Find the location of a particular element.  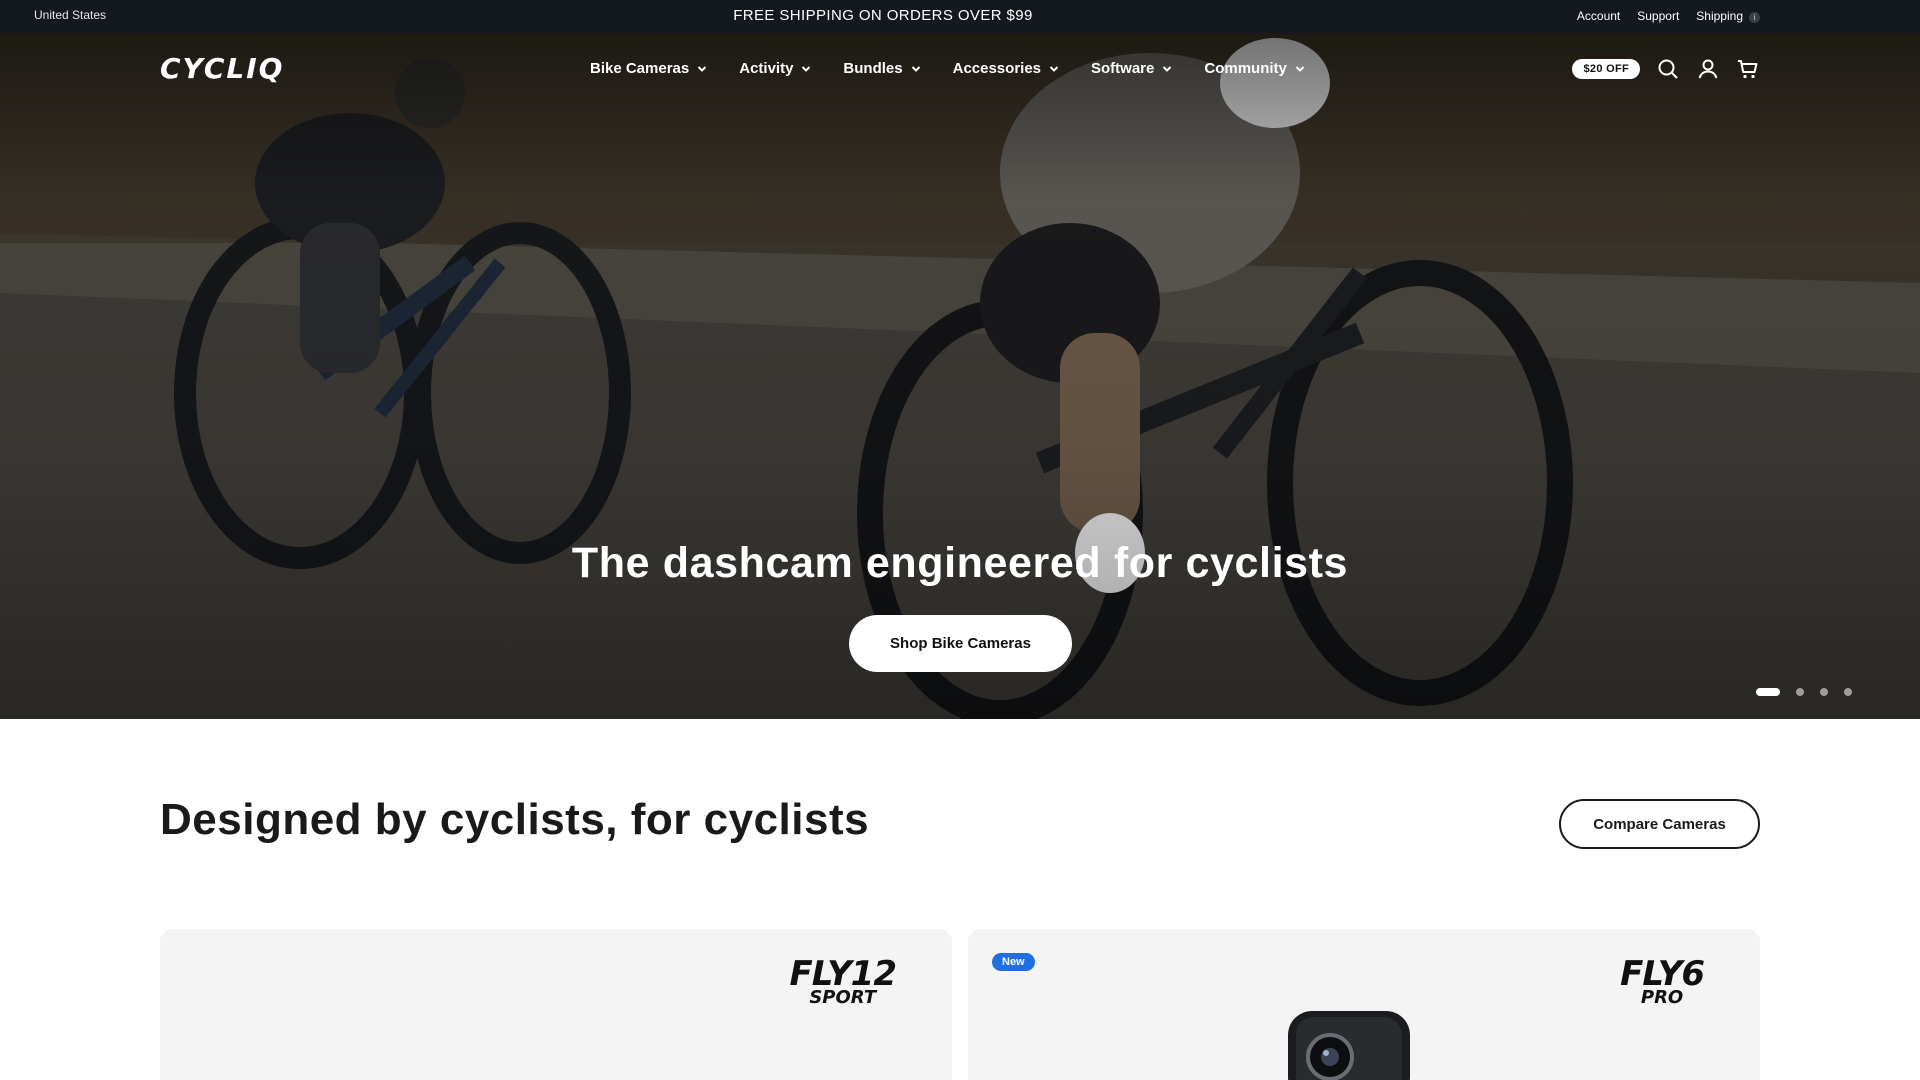

product-logo: FLY6 PRO is located at coordinates (1662, 980).